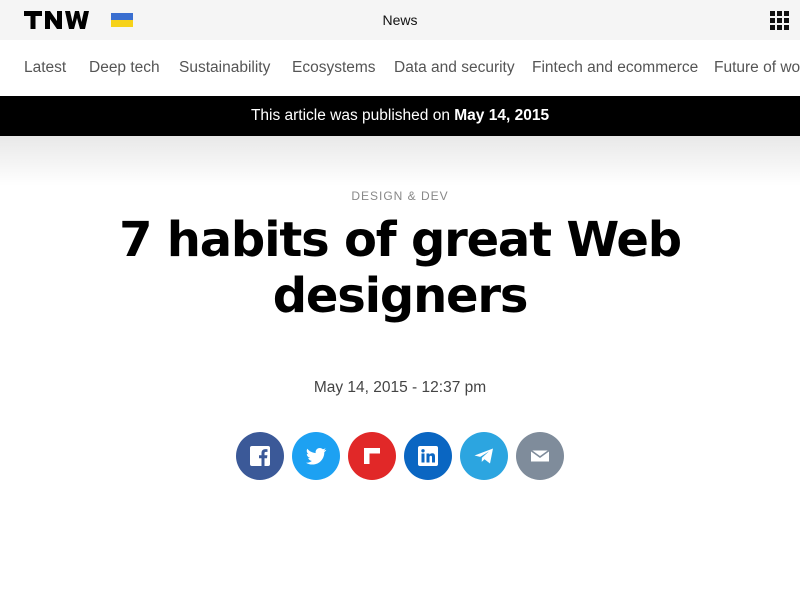 Image resolution: width=800 pixels, height=600 pixels. Describe the element at coordinates (779, 20) in the screenshot. I see `grid-menu-icon` at that location.